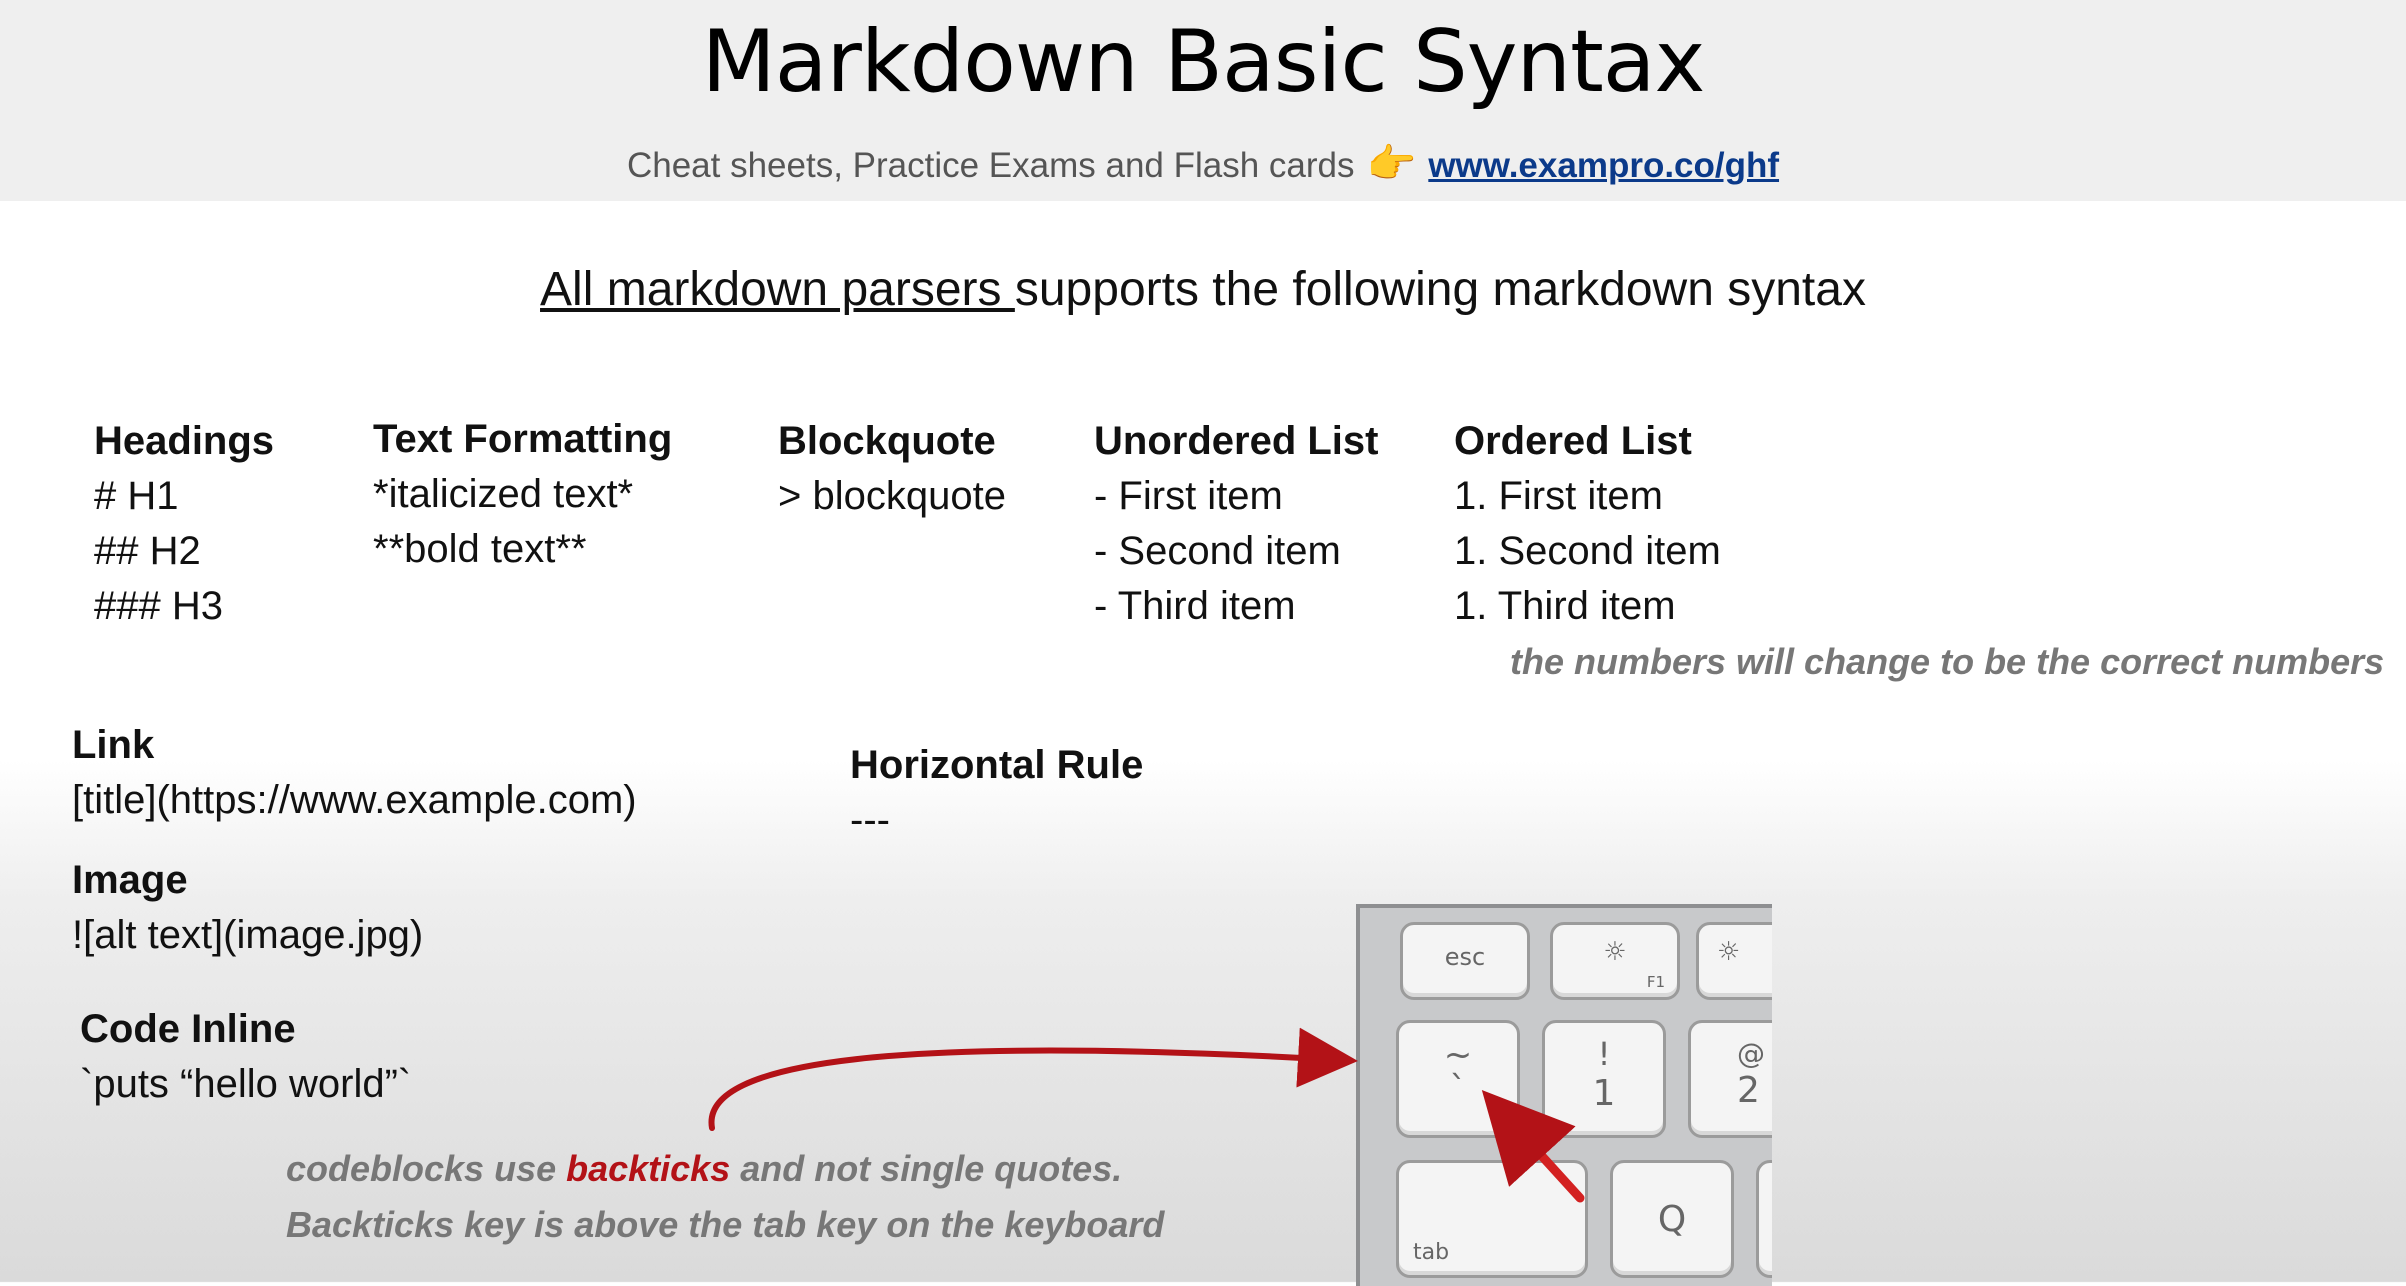 The width and height of the screenshot is (2406, 1286). I want to click on key-label: !, so click(1604, 1054).